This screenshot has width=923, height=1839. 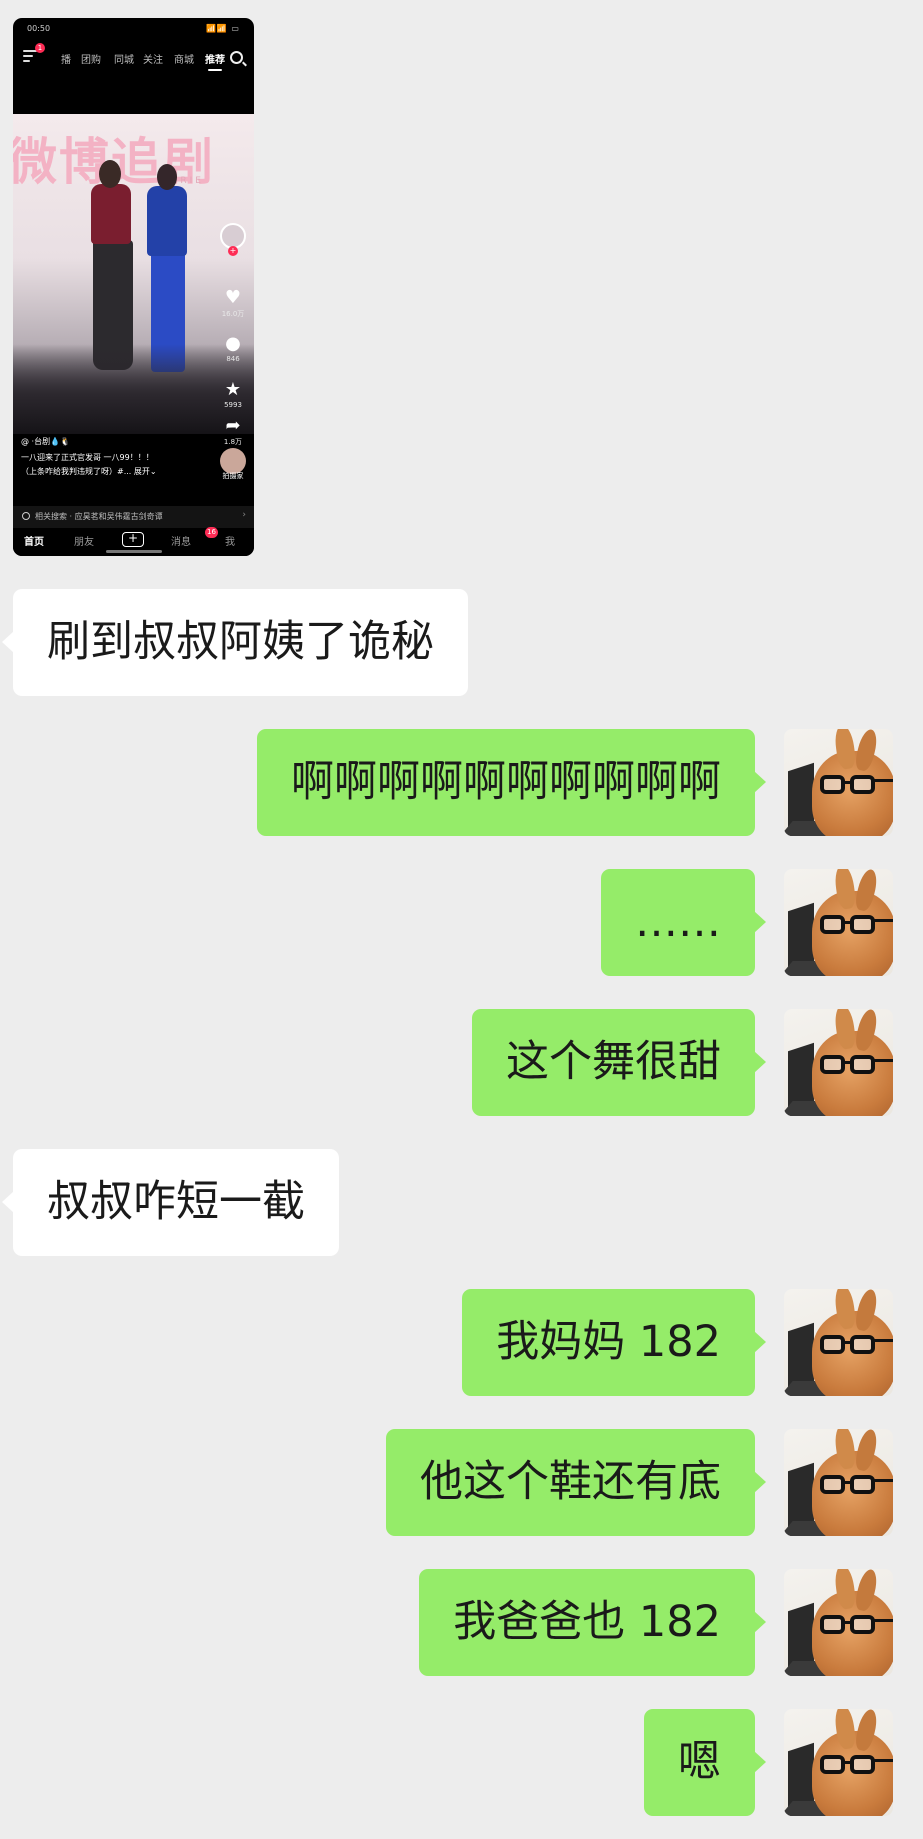 I want to click on message-row: 叔叔咋短一截, so click(x=461, y=1202).